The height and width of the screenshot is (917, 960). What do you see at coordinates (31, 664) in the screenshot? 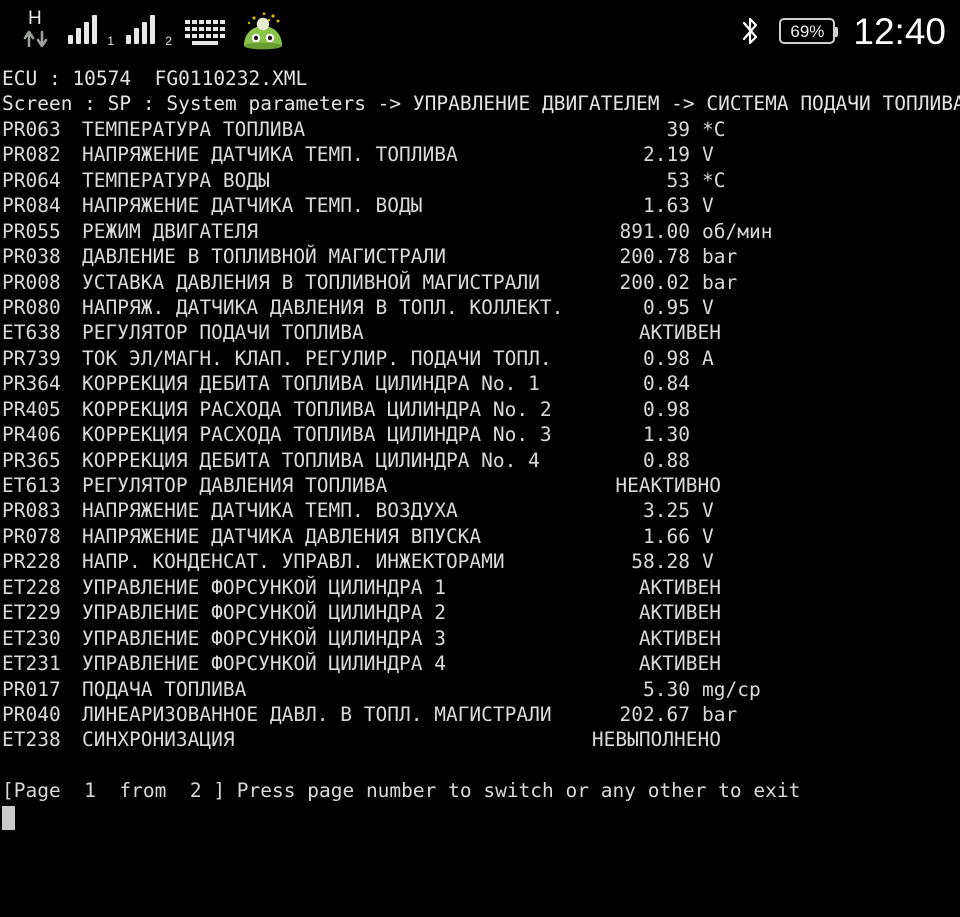
I see `parameter-code: ET231` at bounding box center [31, 664].